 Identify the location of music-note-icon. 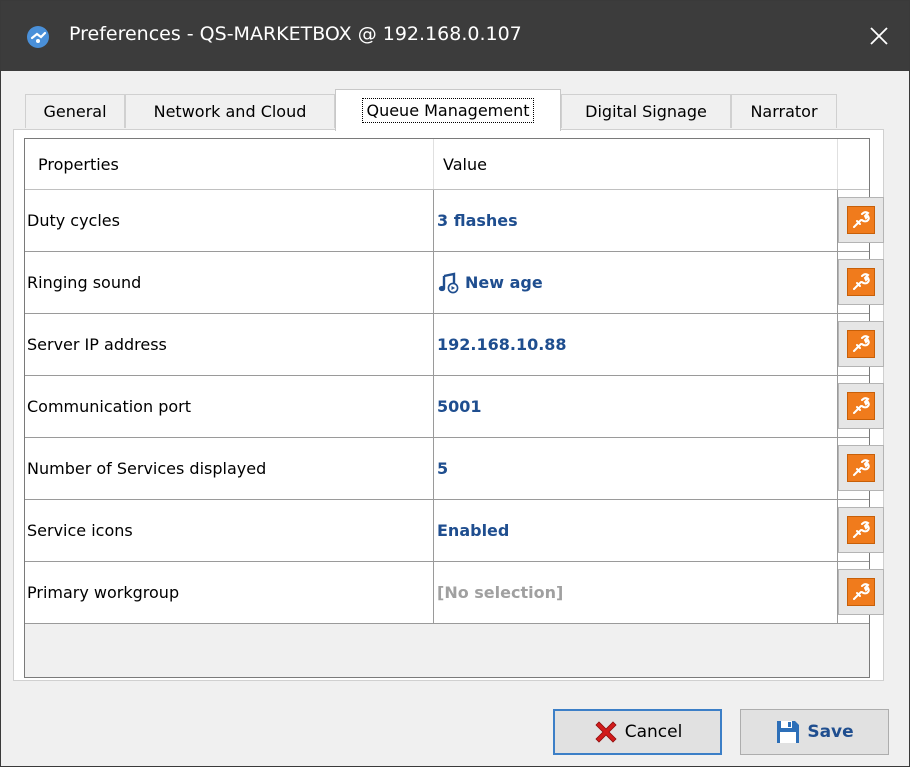
(448, 282).